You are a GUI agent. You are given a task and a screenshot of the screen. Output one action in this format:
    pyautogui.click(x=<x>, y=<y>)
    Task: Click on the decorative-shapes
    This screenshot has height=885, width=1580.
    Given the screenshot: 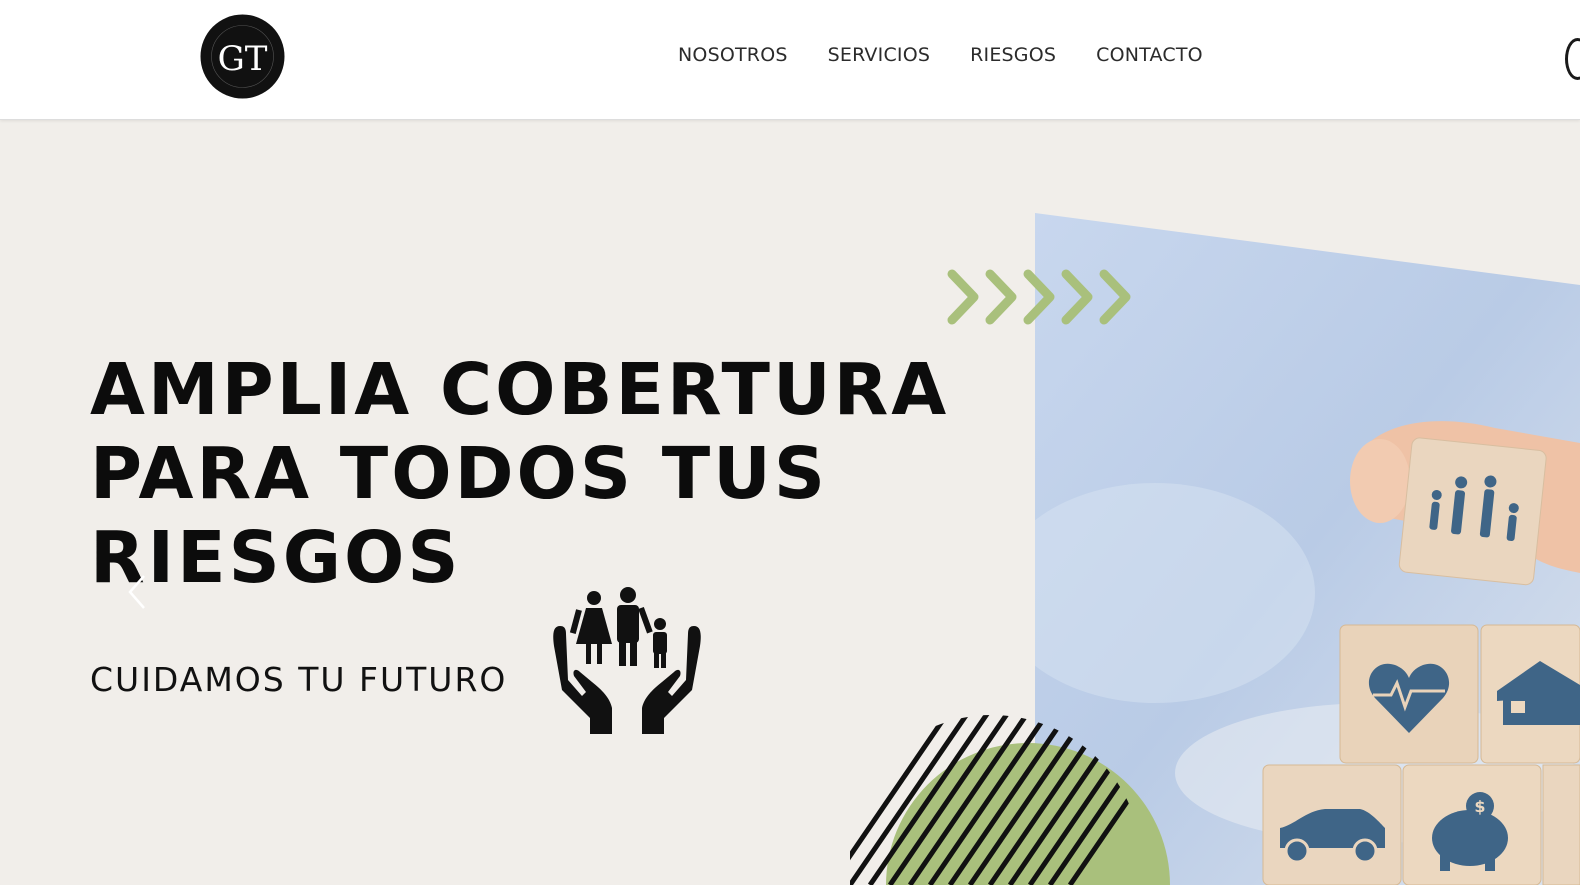 What is the action you would take?
    pyautogui.click(x=1010, y=800)
    